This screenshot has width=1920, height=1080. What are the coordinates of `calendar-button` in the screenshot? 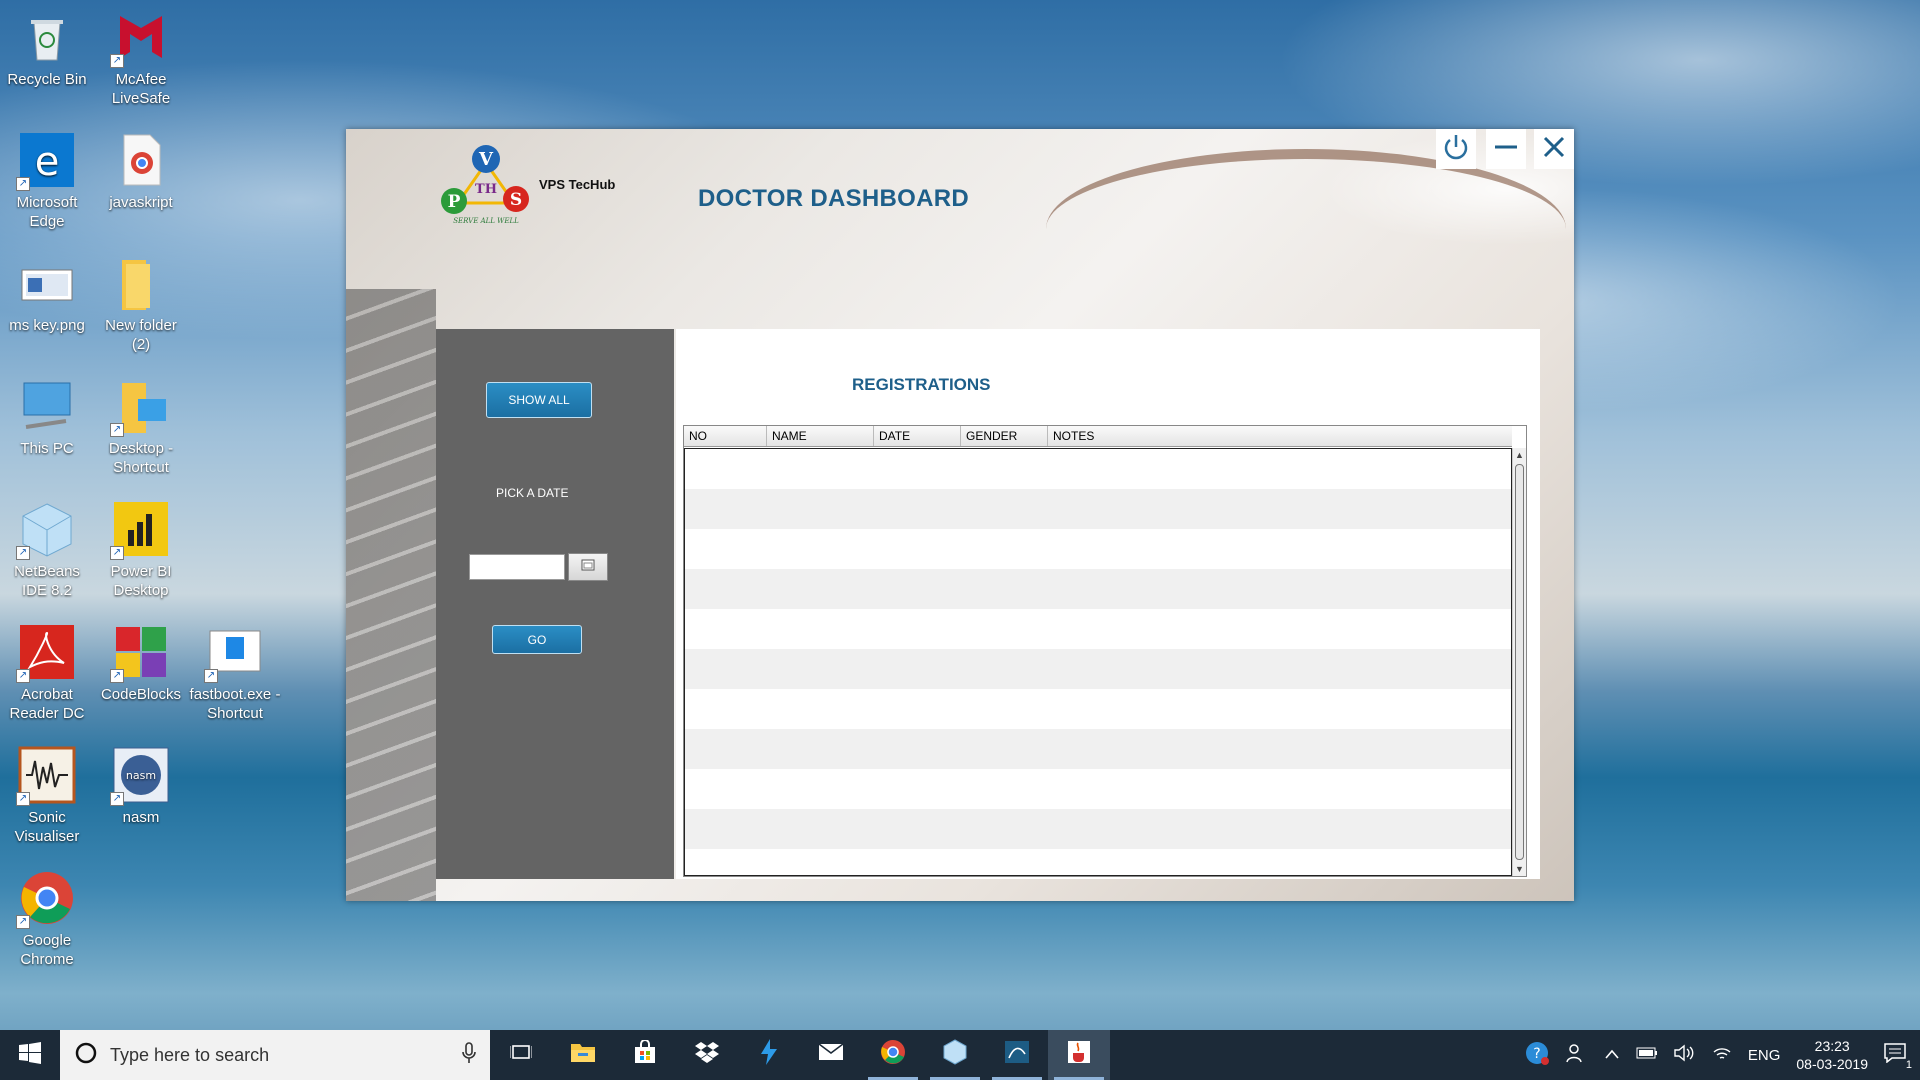 It's located at (588, 567).